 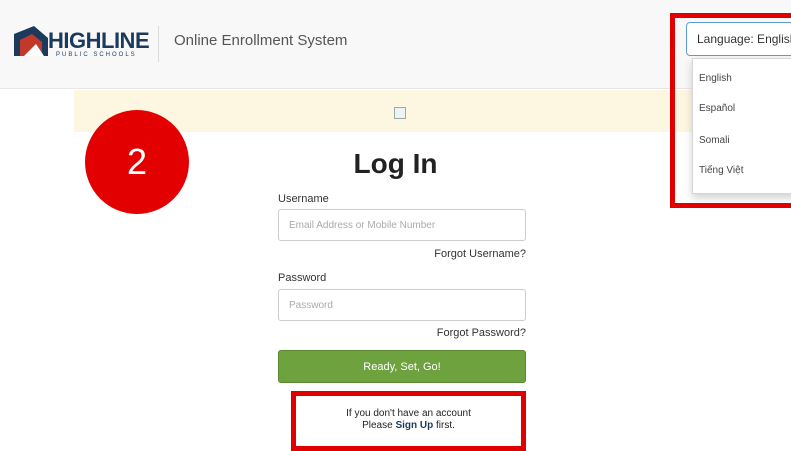 I want to click on highline-logo: HIGHLINE PUBLIC SCHOOLS, so click(x=82, y=42).